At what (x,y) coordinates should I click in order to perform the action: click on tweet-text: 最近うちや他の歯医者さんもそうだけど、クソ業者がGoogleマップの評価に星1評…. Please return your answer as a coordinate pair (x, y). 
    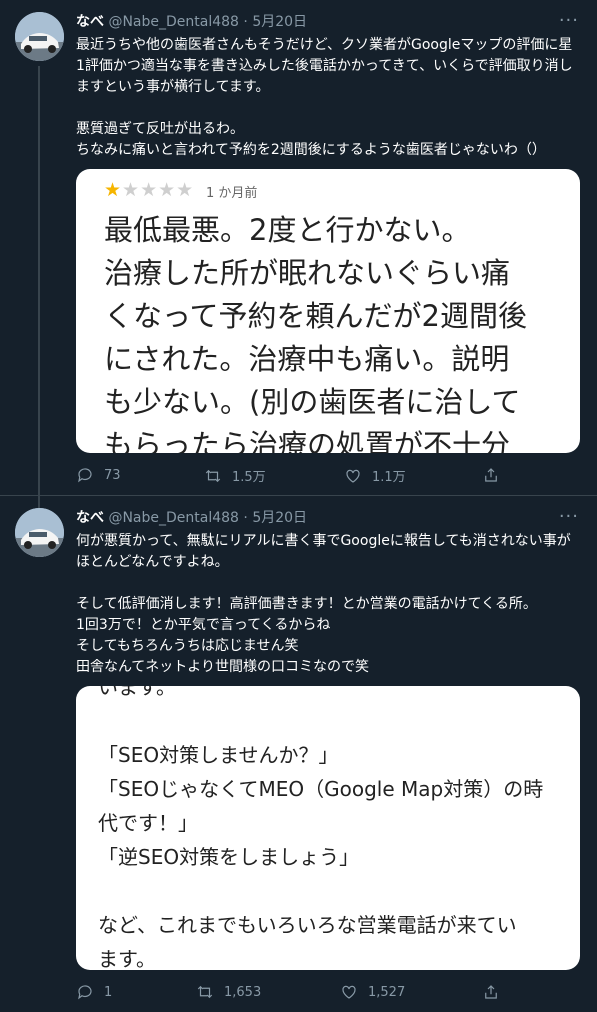
    Looking at the image, I should click on (324, 97).